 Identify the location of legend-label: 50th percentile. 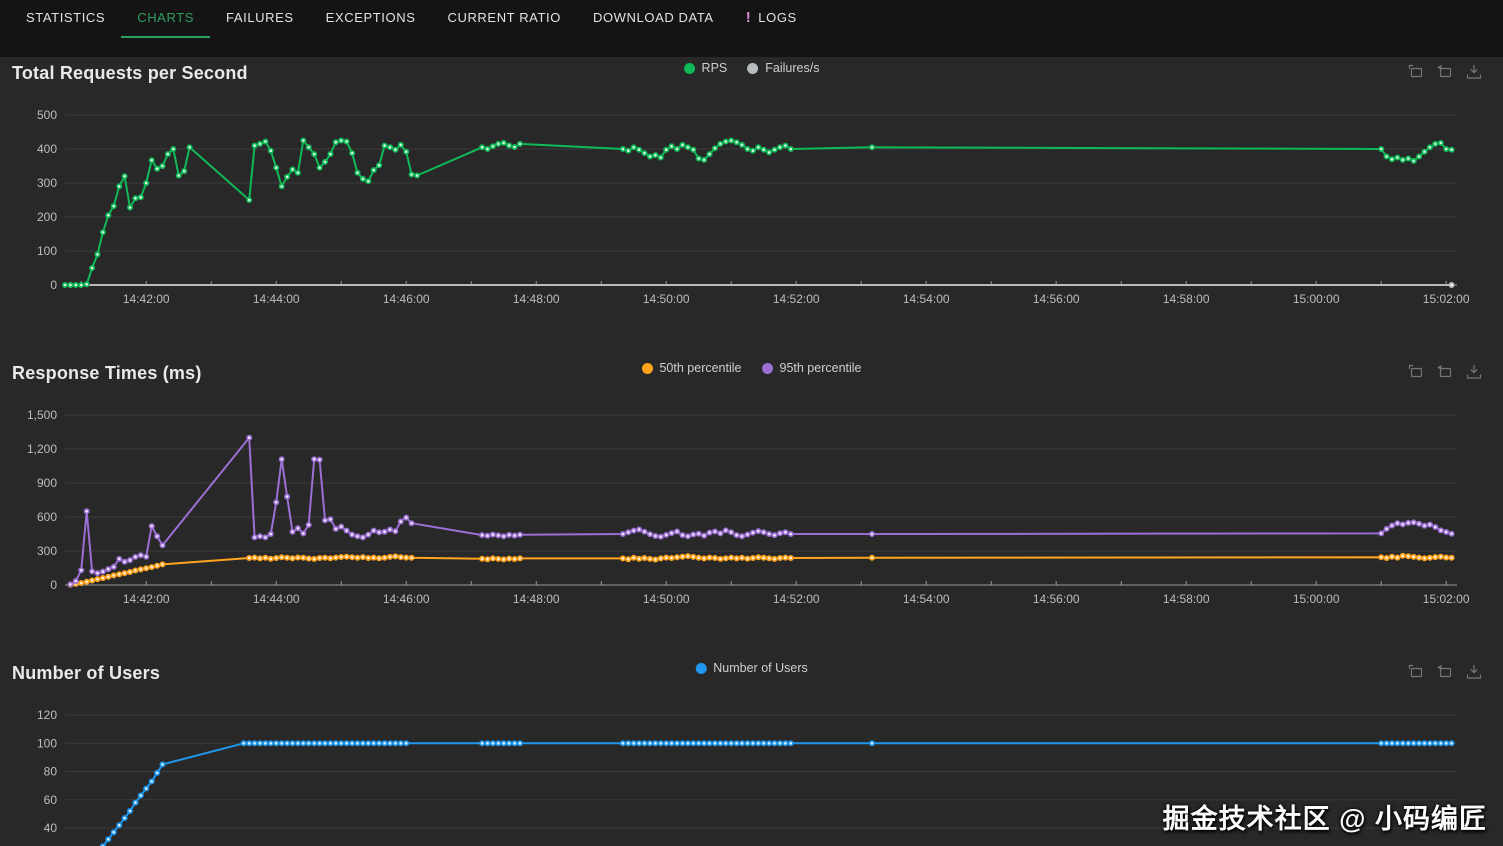
(700, 368).